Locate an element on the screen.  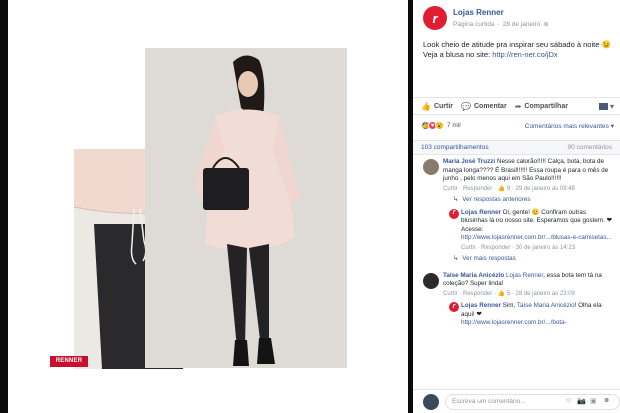
page-avatar: r is located at coordinates (435, 18).